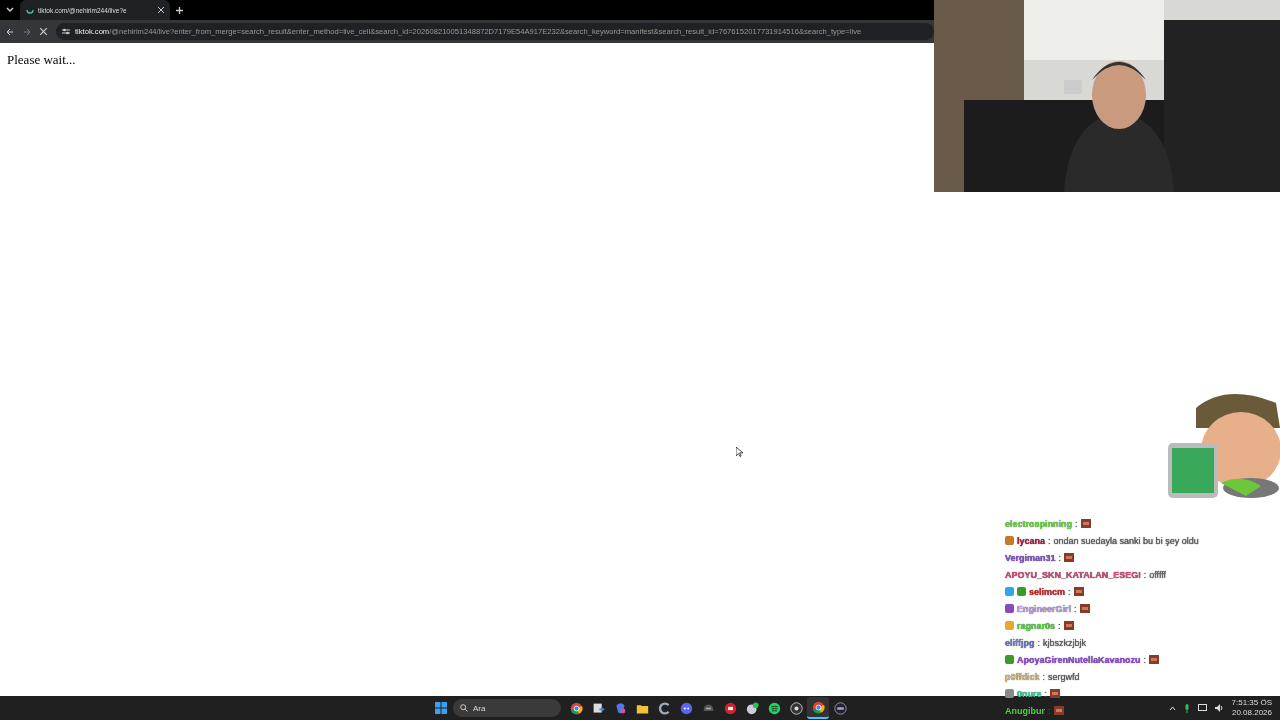 The image size is (1280, 720). Describe the element at coordinates (1064, 676) in the screenshot. I see `chat-message: sergwfd` at that location.